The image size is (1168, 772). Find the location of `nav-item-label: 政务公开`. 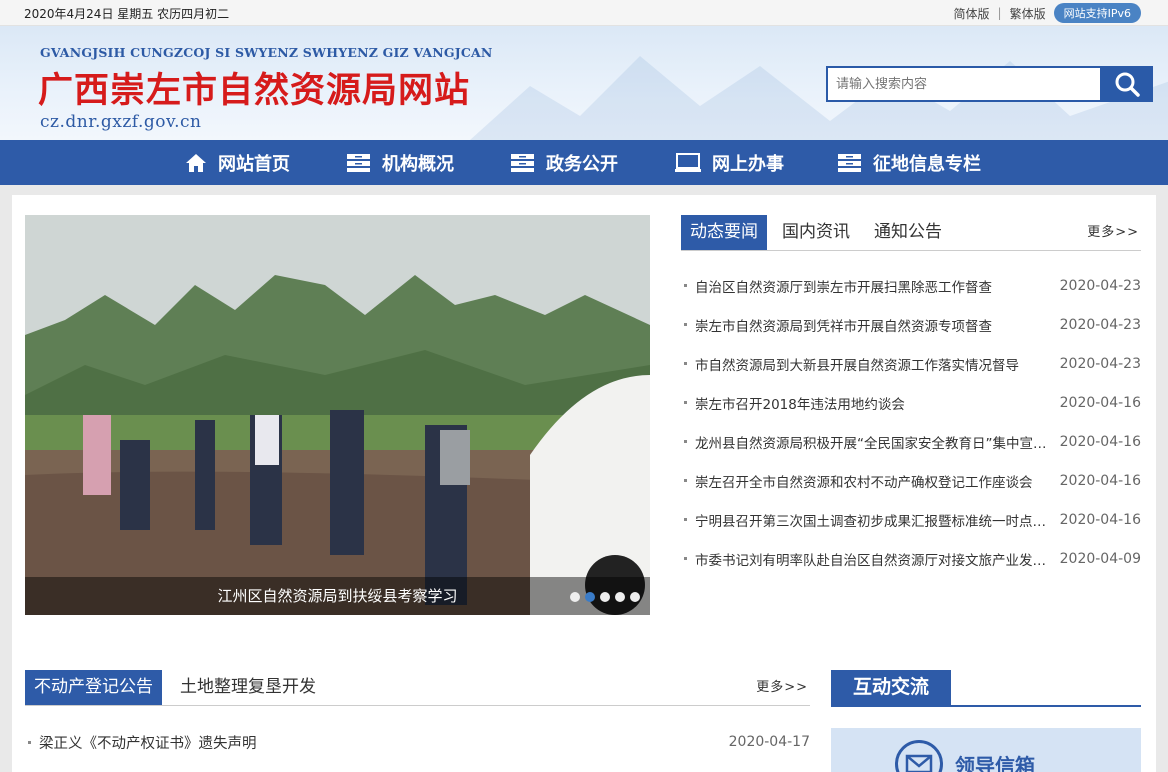

nav-item-label: 政务公开 is located at coordinates (582, 164).